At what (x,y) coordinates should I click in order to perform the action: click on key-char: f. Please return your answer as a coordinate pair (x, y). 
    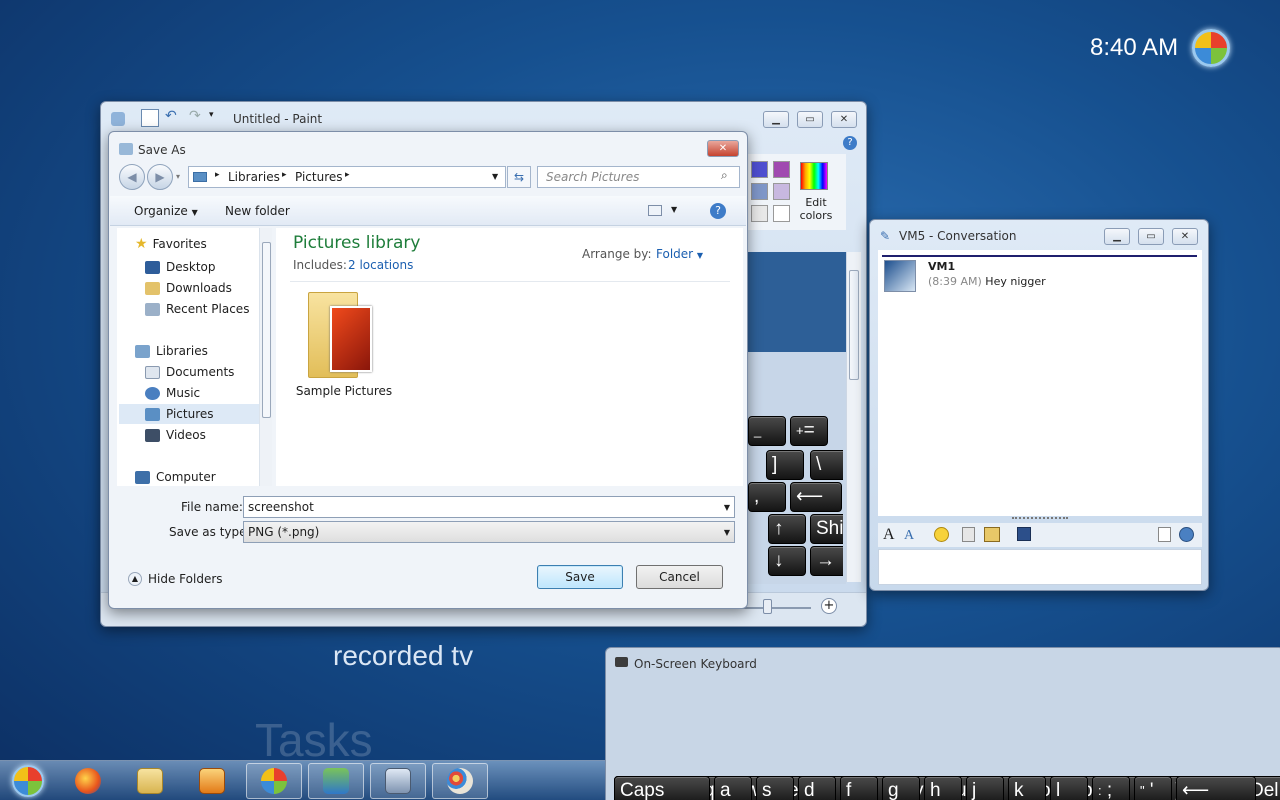
    Looking at the image, I should click on (859, 788).